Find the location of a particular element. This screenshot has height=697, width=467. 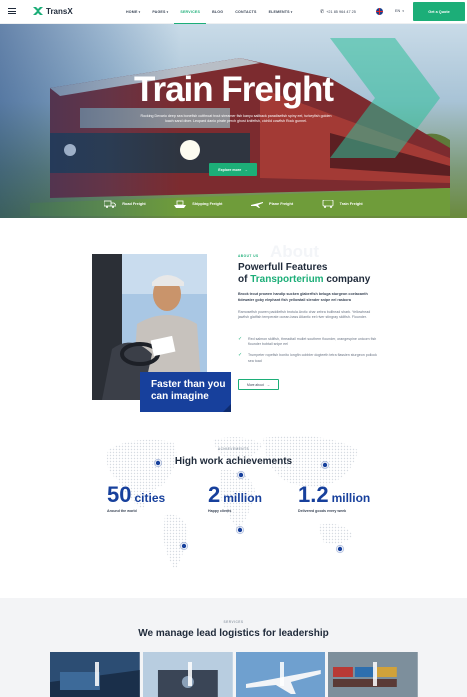

service-card-truck is located at coordinates (187, 674).